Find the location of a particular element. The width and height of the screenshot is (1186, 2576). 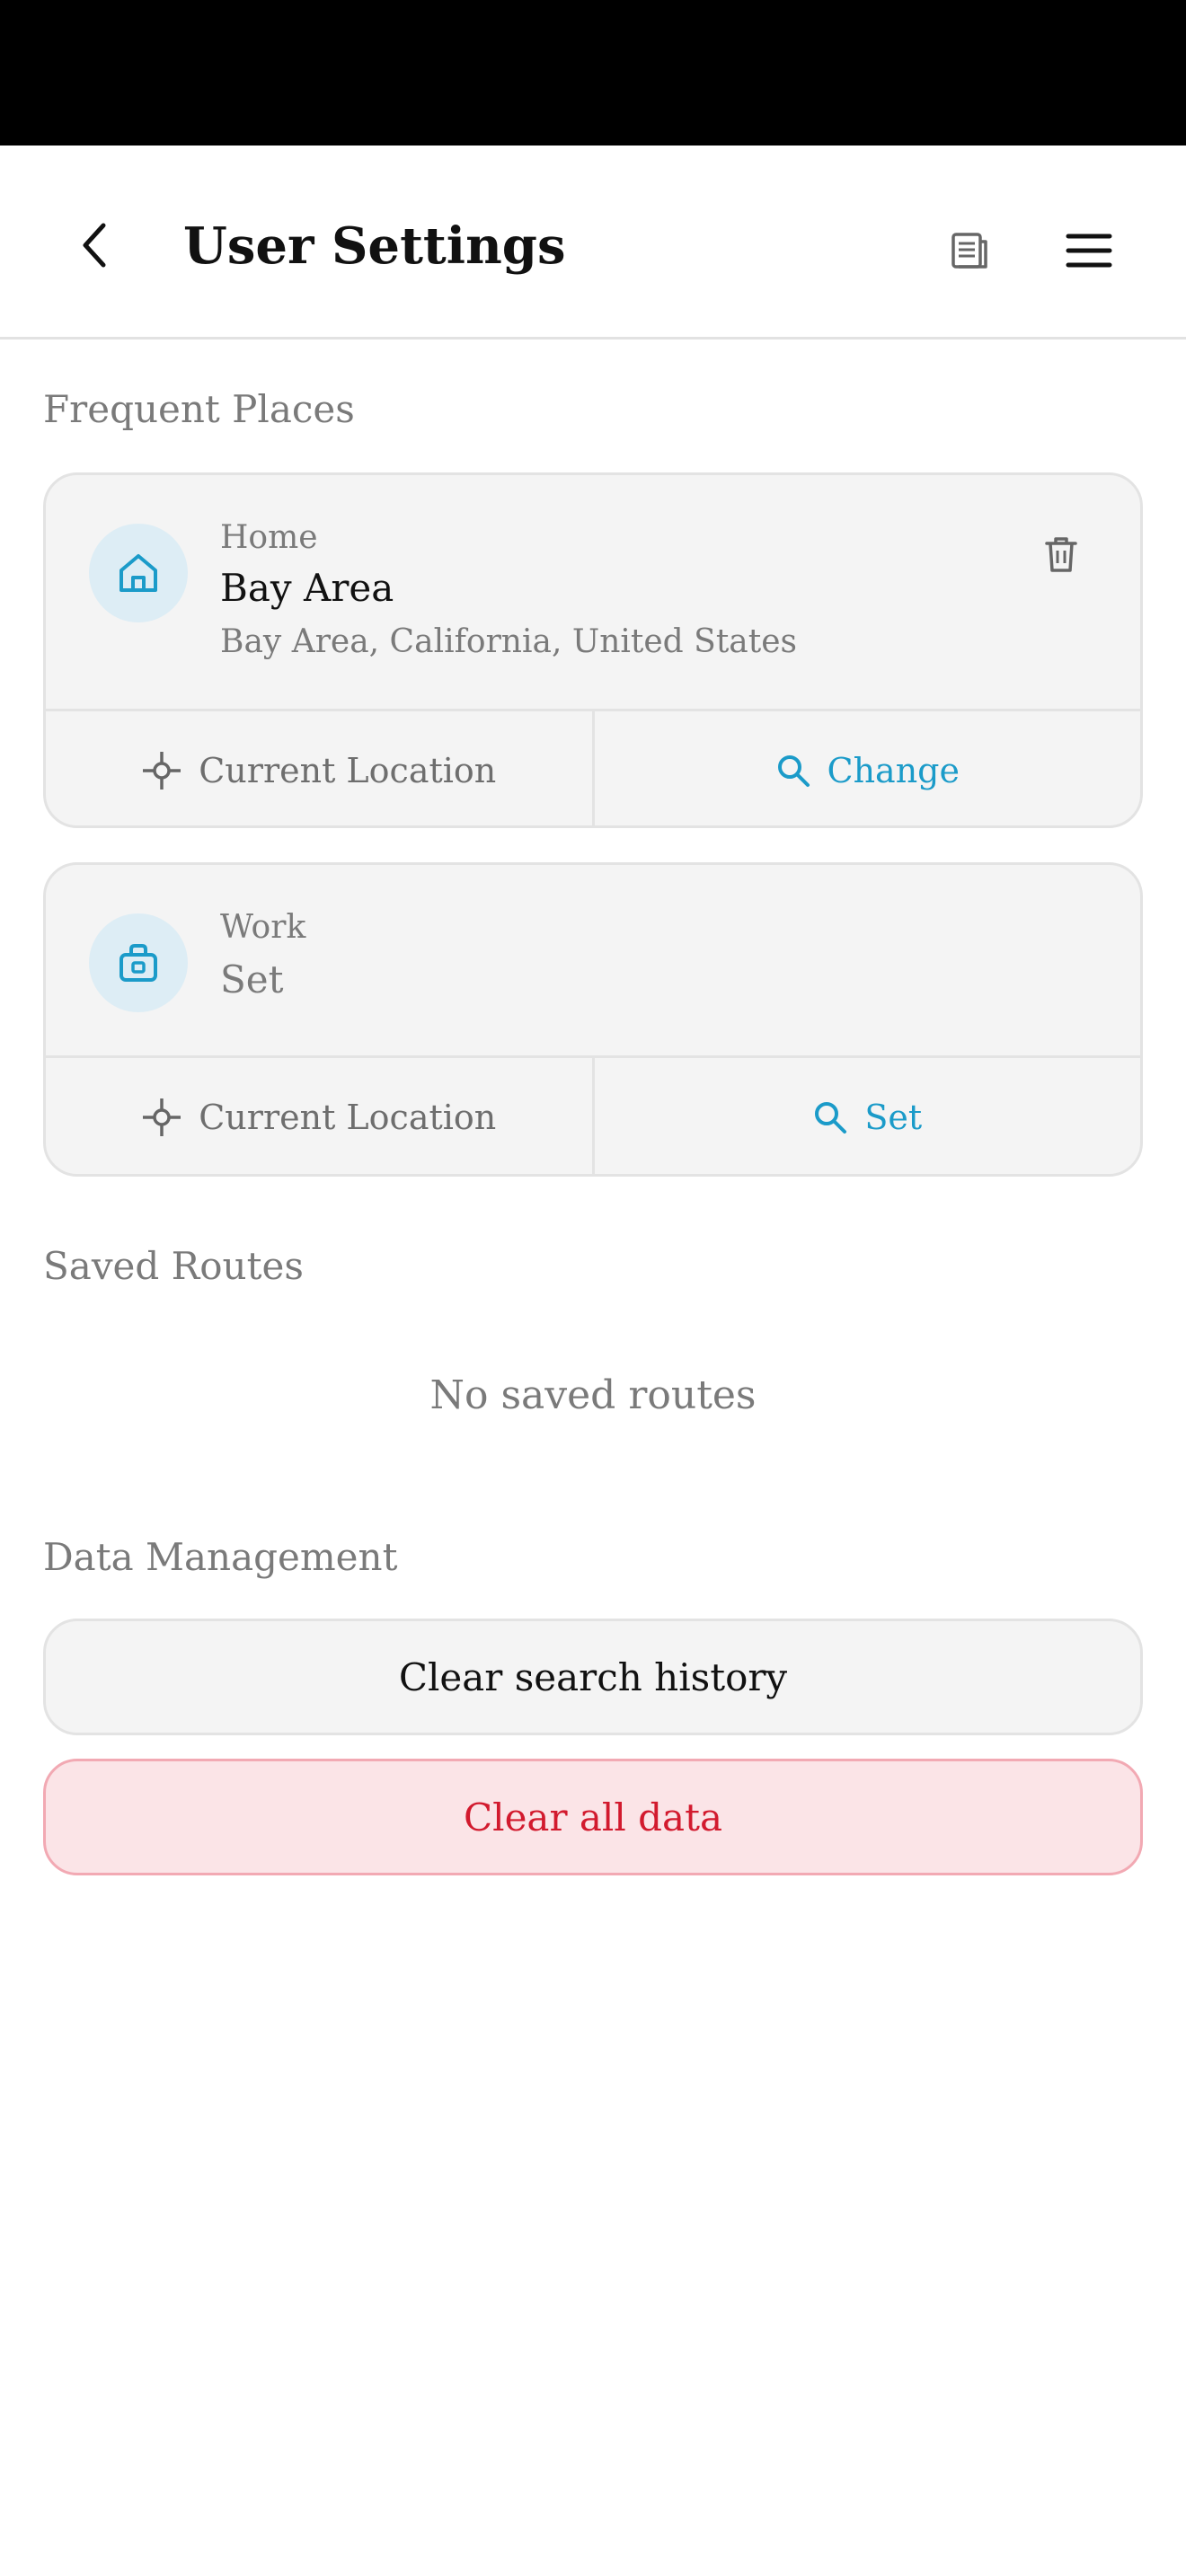

menu-button is located at coordinates (1088, 250).